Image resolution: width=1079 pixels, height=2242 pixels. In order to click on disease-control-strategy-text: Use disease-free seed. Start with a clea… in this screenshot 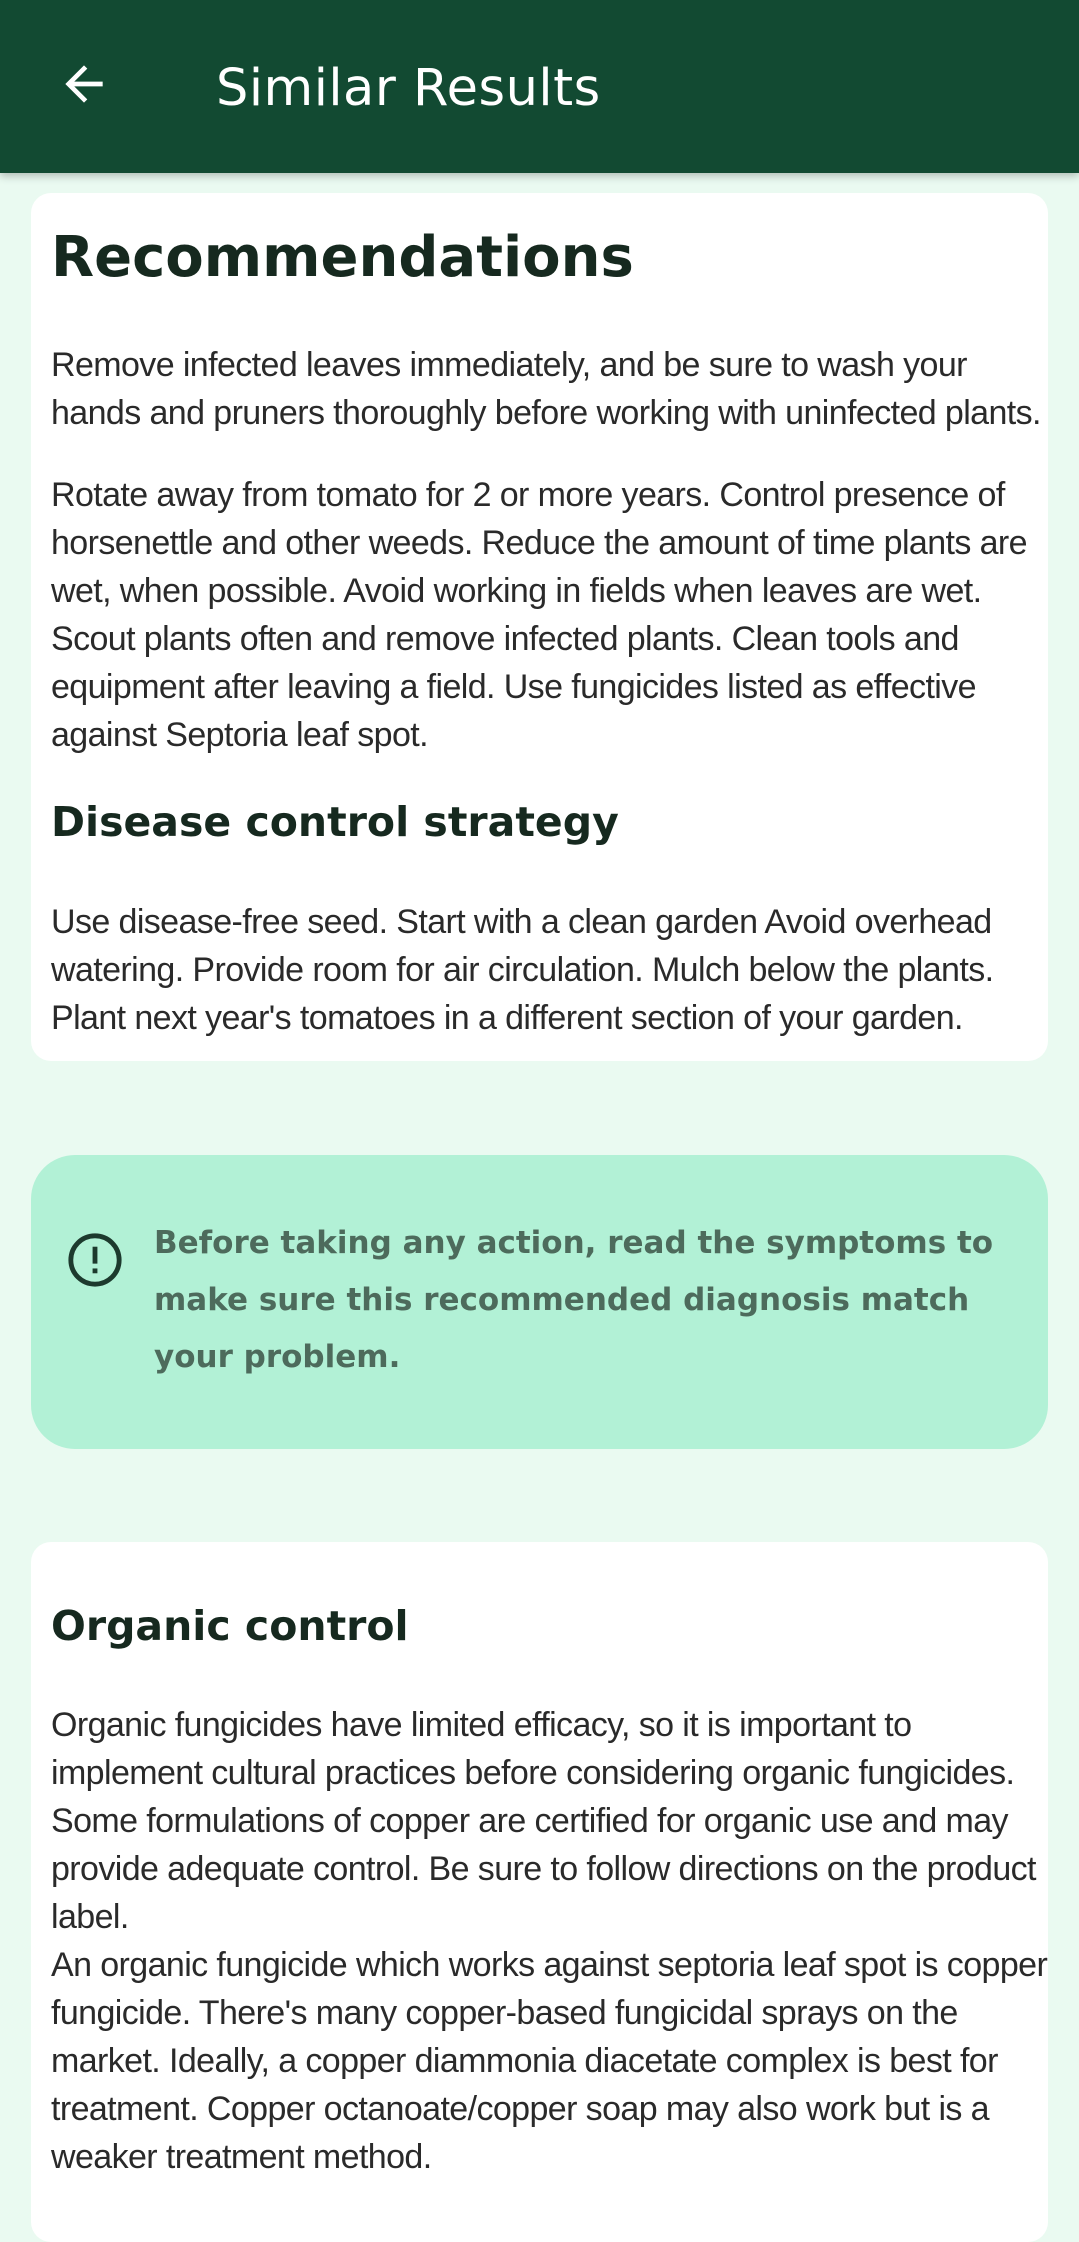, I will do `click(522, 970)`.